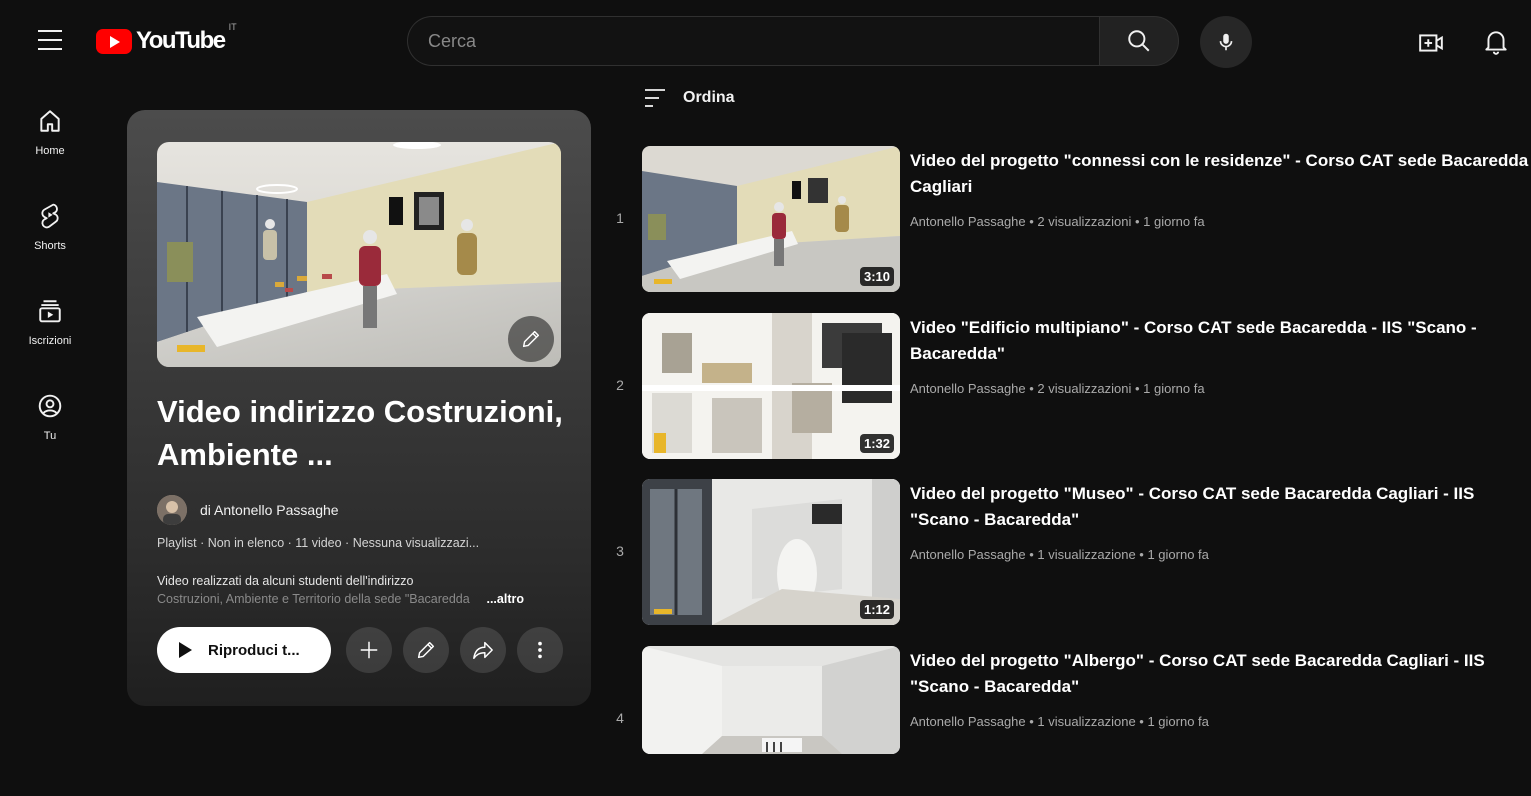 This screenshot has height=796, width=1531. I want to click on youtube-logo: YouTube IT, so click(166, 38).